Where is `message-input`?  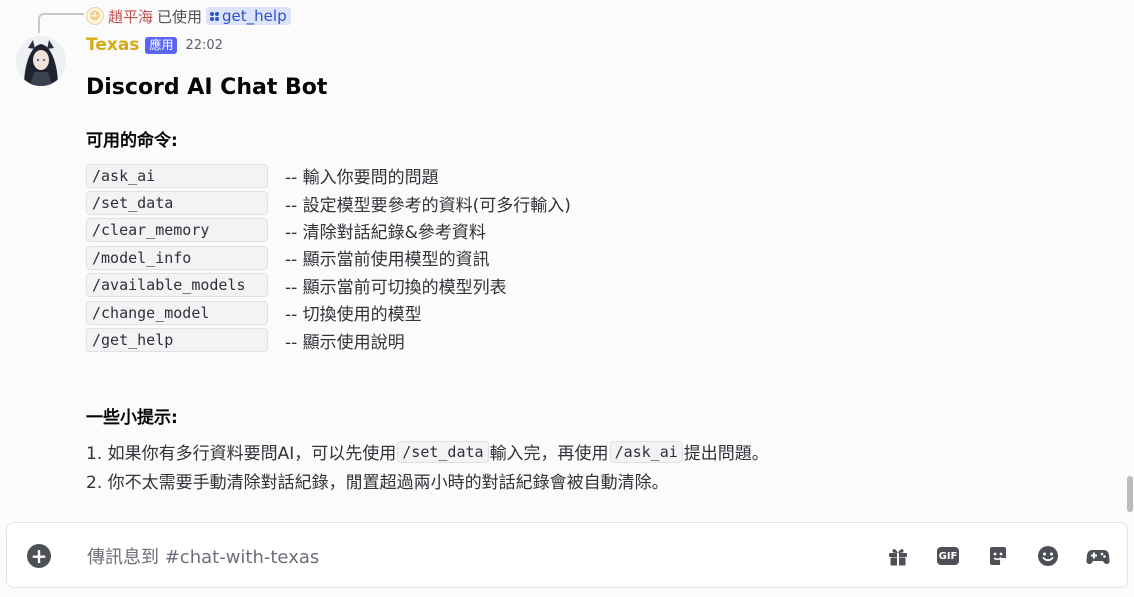
message-input is located at coordinates (467, 557).